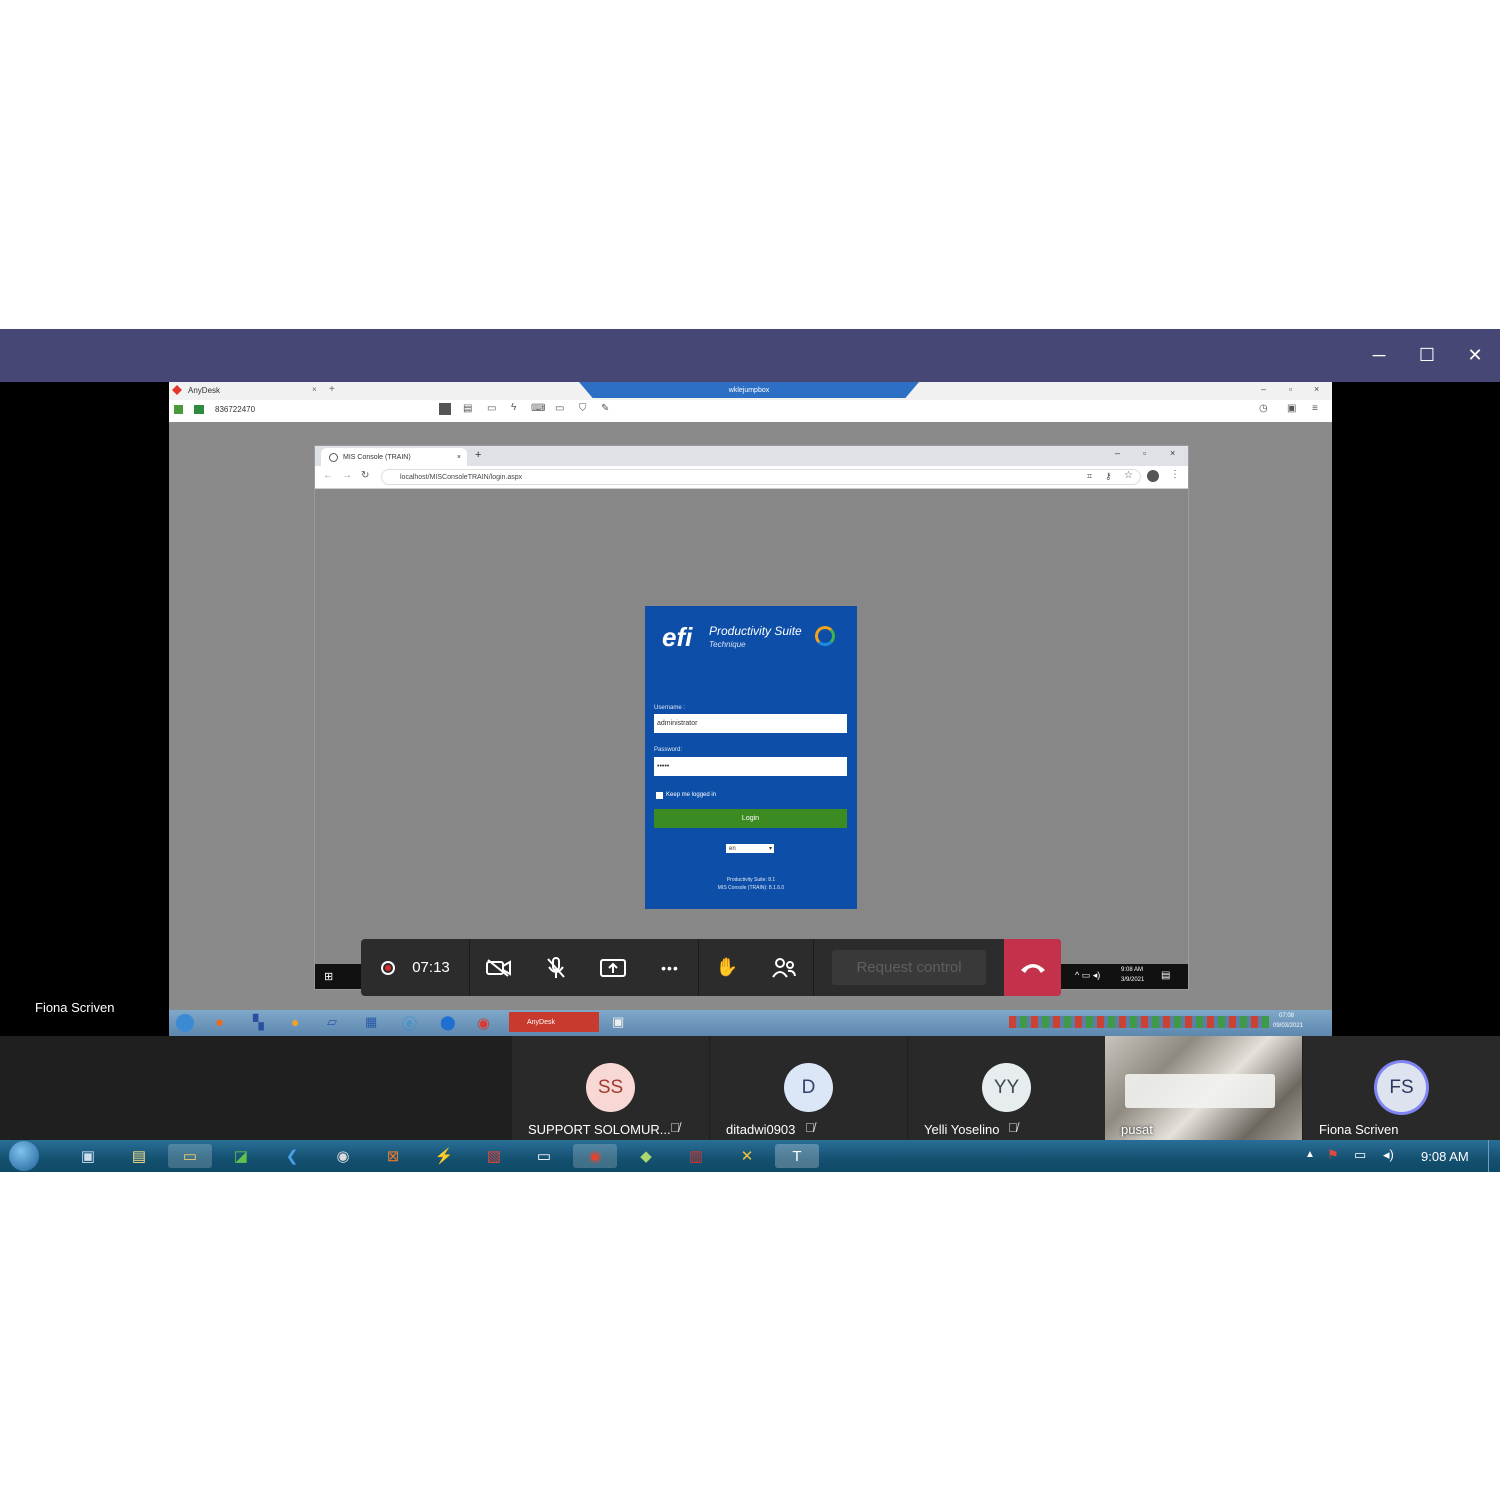  What do you see at coordinates (808, 1088) in the screenshot?
I see `participant-tile: D ditadwi0903 🎙̸` at bounding box center [808, 1088].